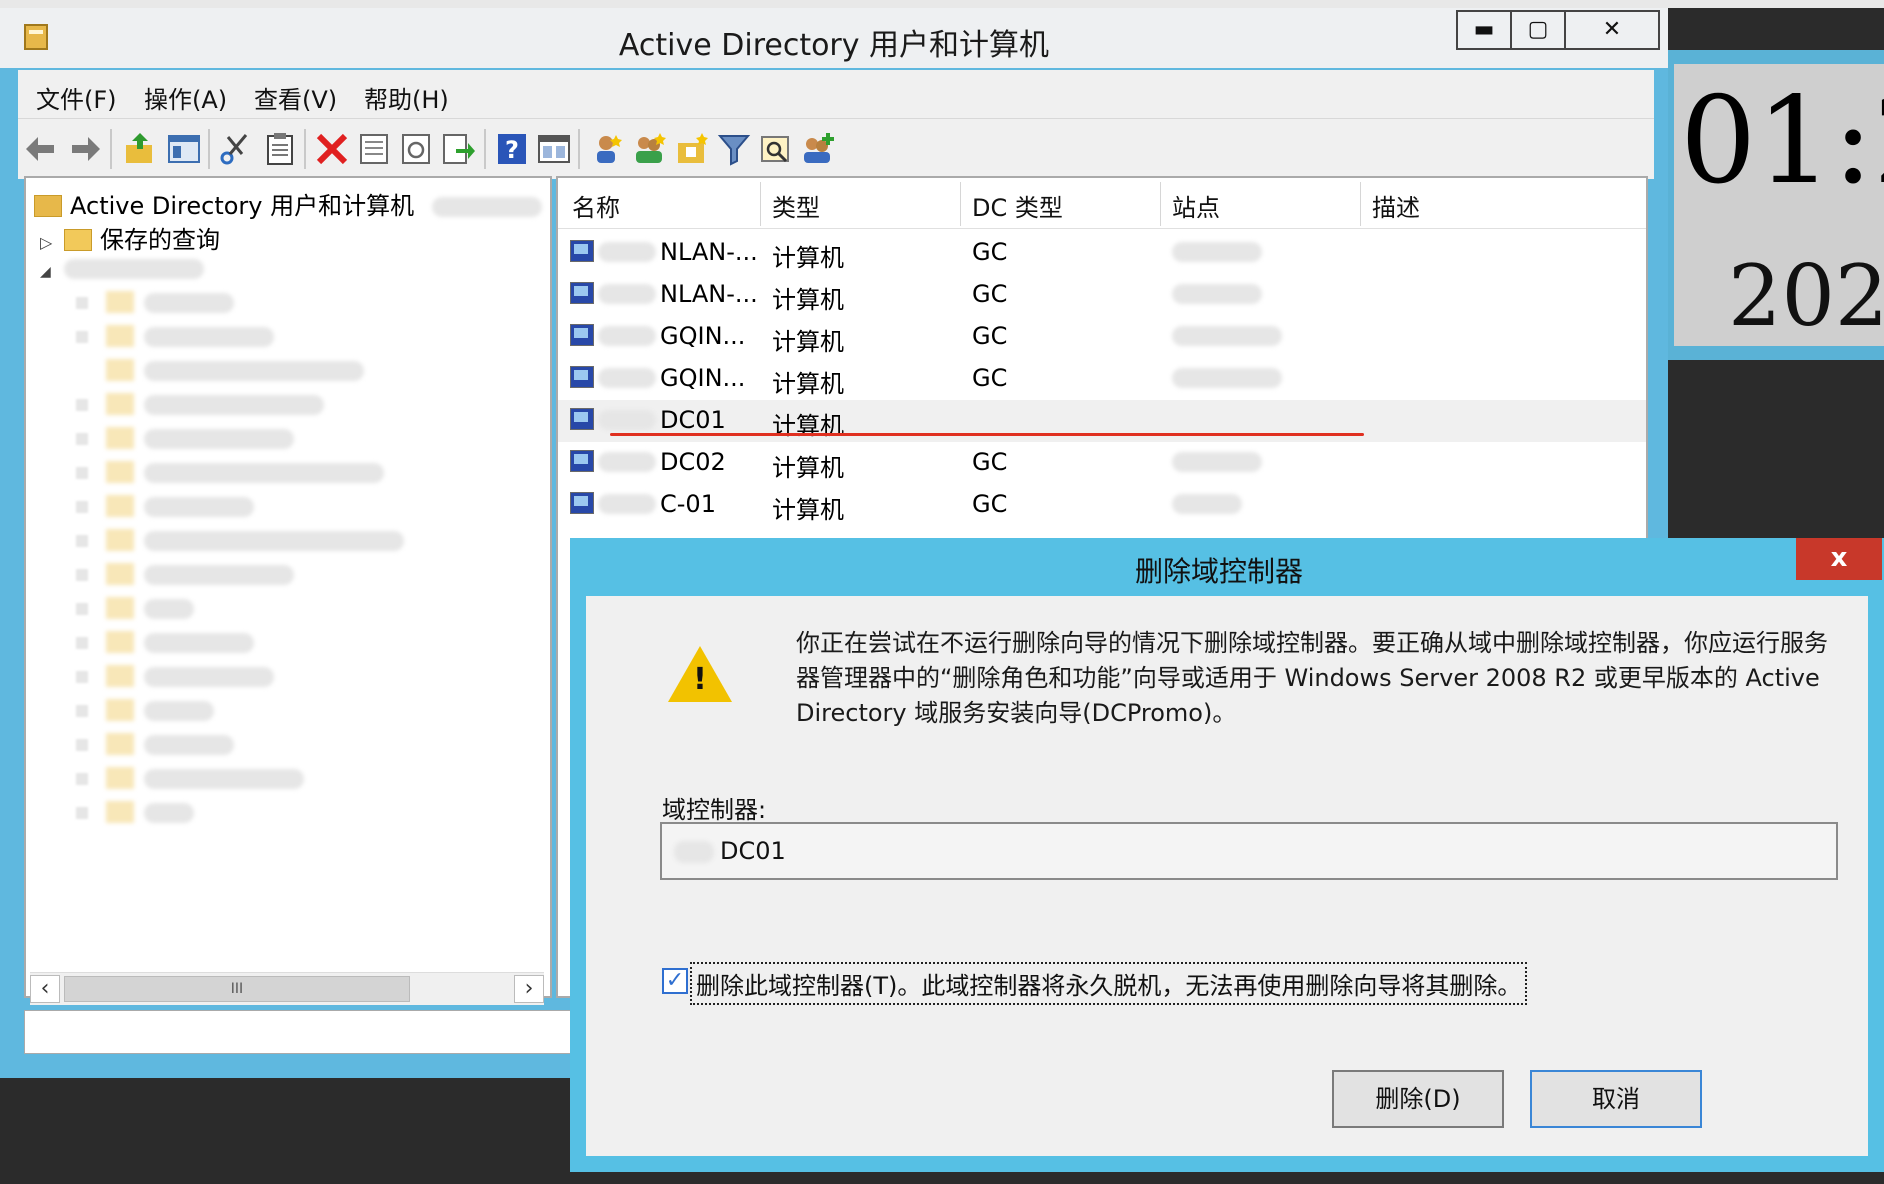 The height and width of the screenshot is (1184, 1884). Describe the element at coordinates (1218, 571) in the screenshot. I see `dialog-title: 删除域控制器` at that location.